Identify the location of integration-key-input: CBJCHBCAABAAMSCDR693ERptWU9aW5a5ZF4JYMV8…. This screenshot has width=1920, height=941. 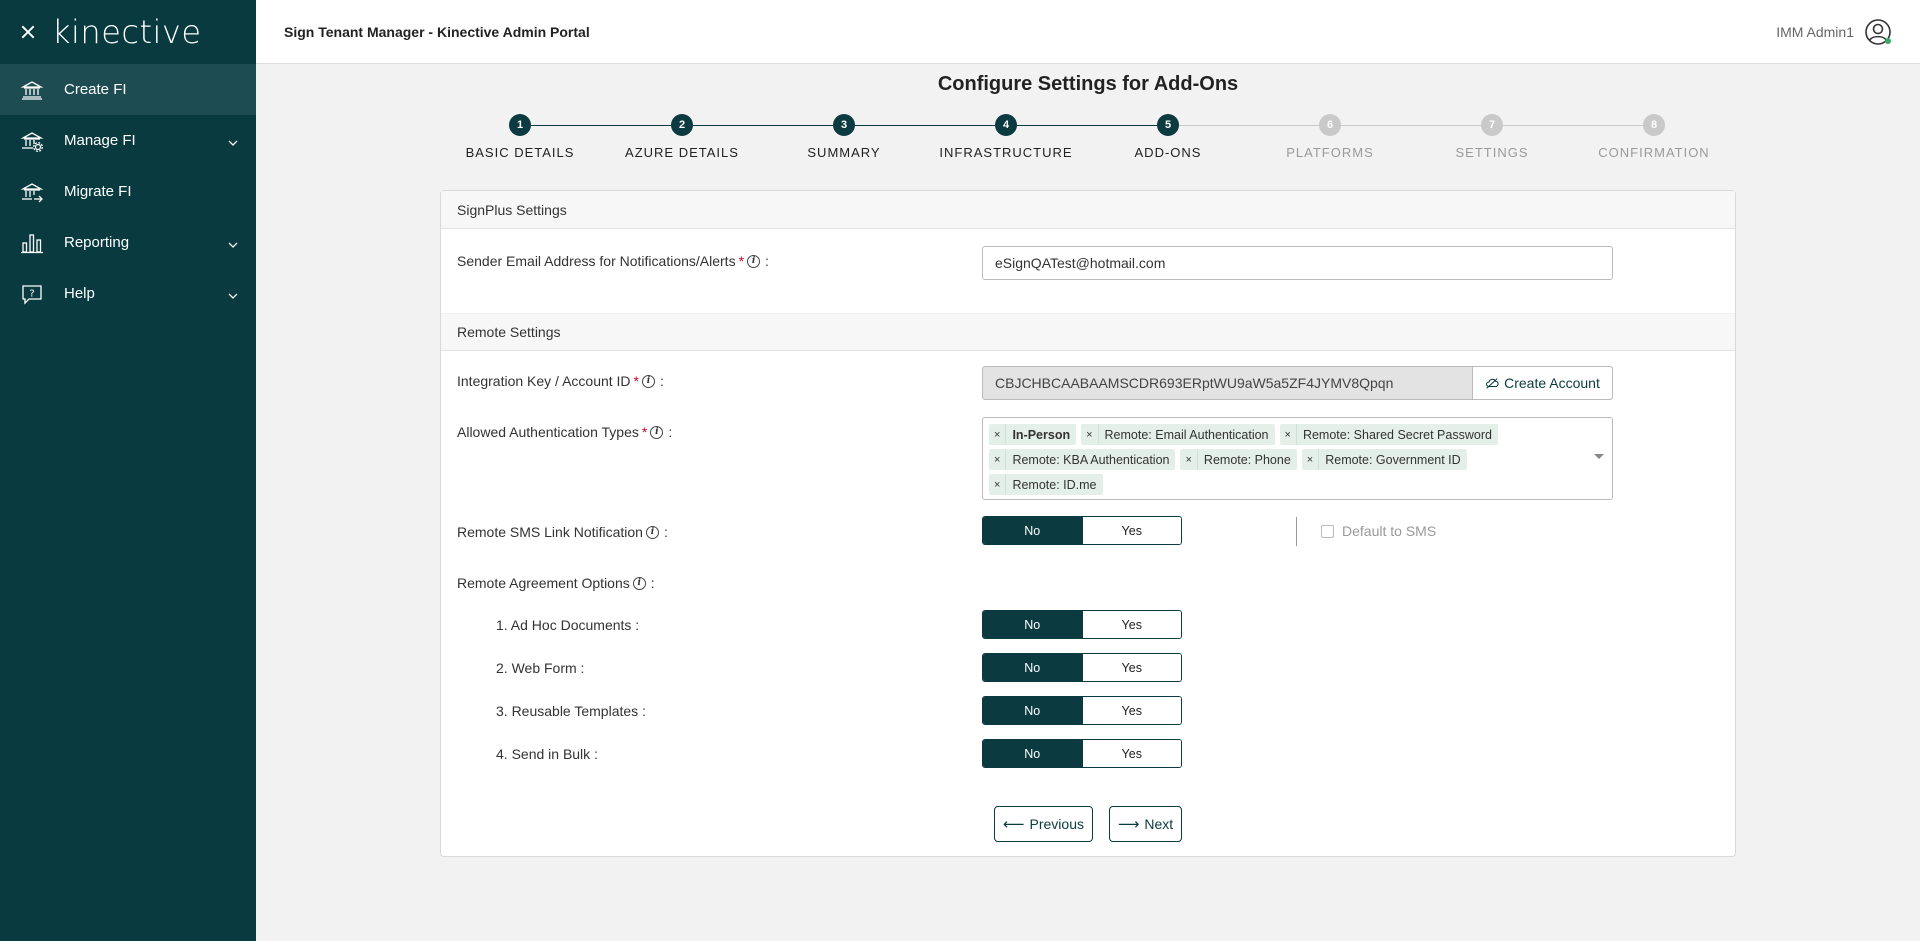
(1227, 383).